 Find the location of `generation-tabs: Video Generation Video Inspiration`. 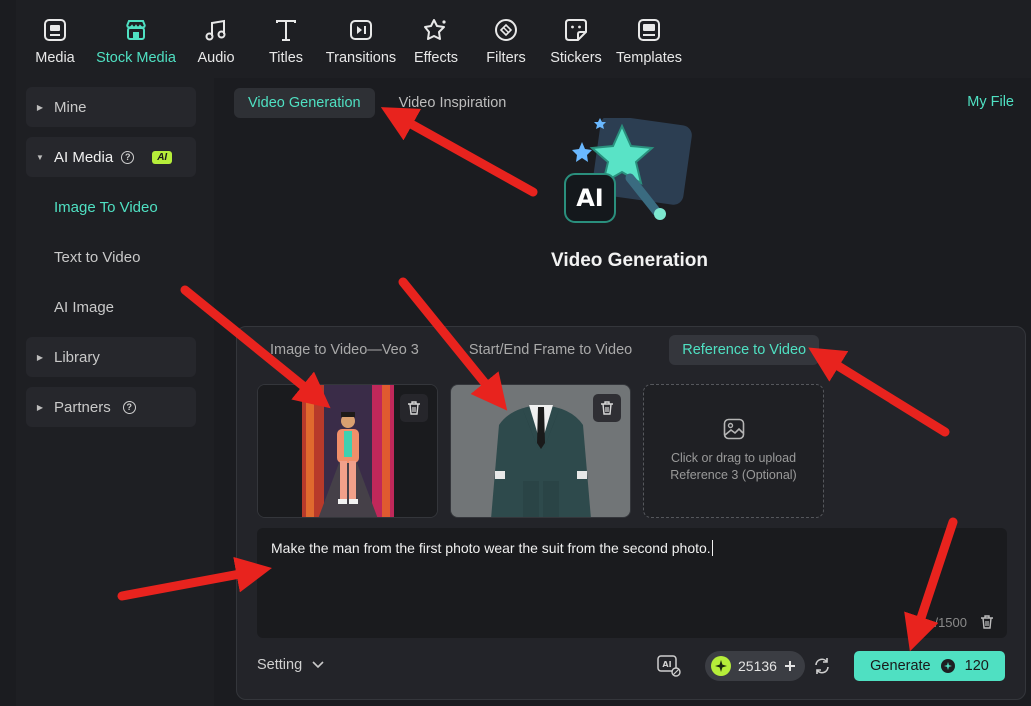

generation-tabs: Video Generation Video Inspiration is located at coordinates (377, 103).